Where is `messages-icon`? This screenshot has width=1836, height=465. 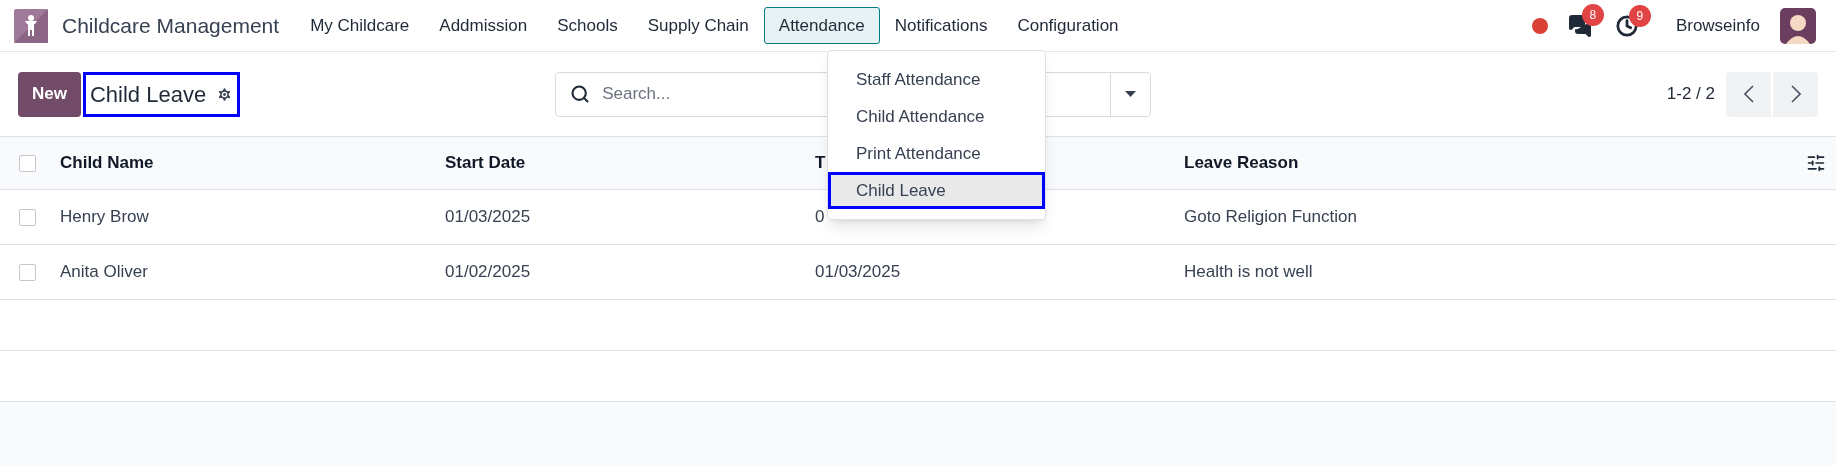
messages-icon is located at coordinates (1579, 25).